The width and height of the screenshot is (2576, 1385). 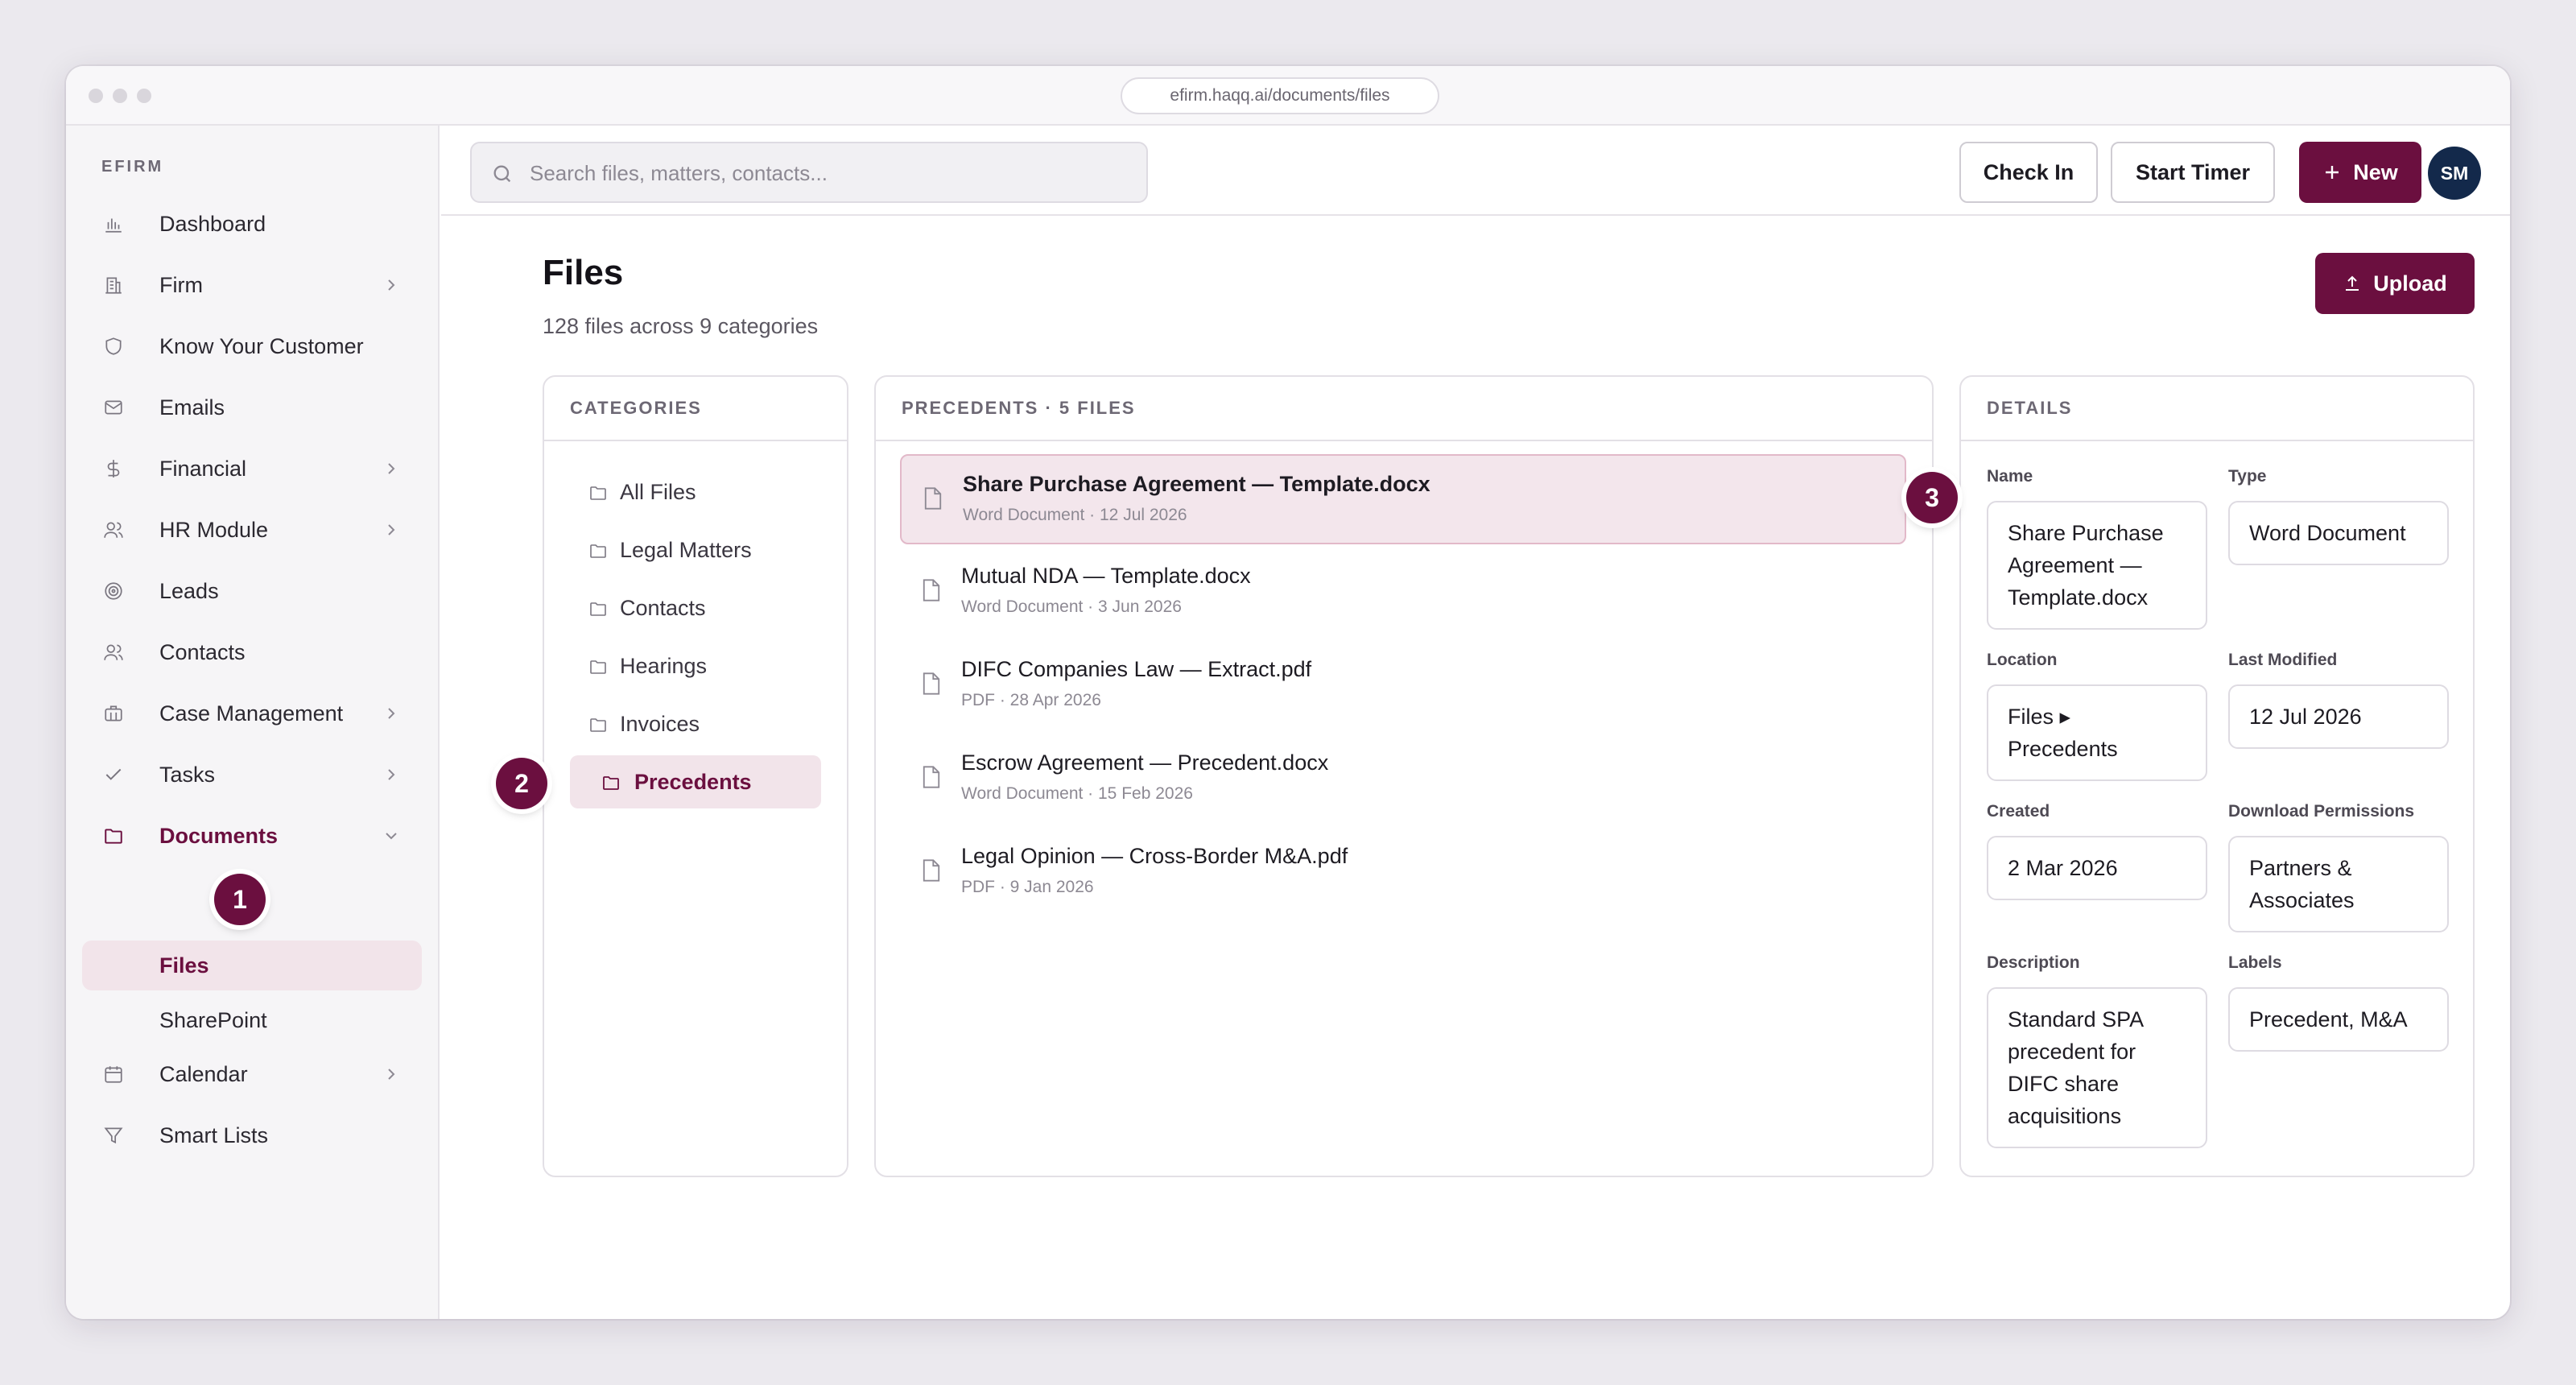 What do you see at coordinates (252, 966) in the screenshot?
I see `sidebar-subitem-files: Files` at bounding box center [252, 966].